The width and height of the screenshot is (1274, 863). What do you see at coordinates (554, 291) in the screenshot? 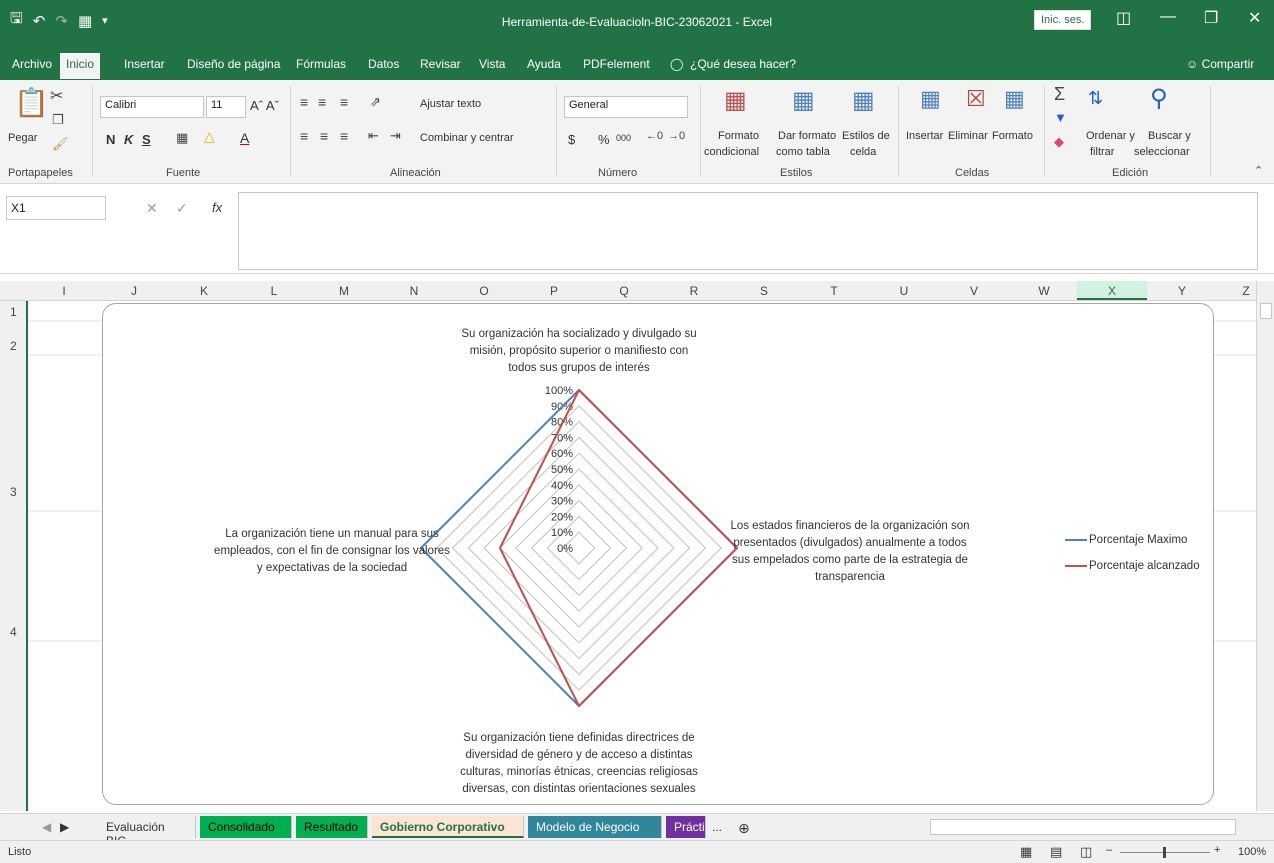
I see `column-header: P` at bounding box center [554, 291].